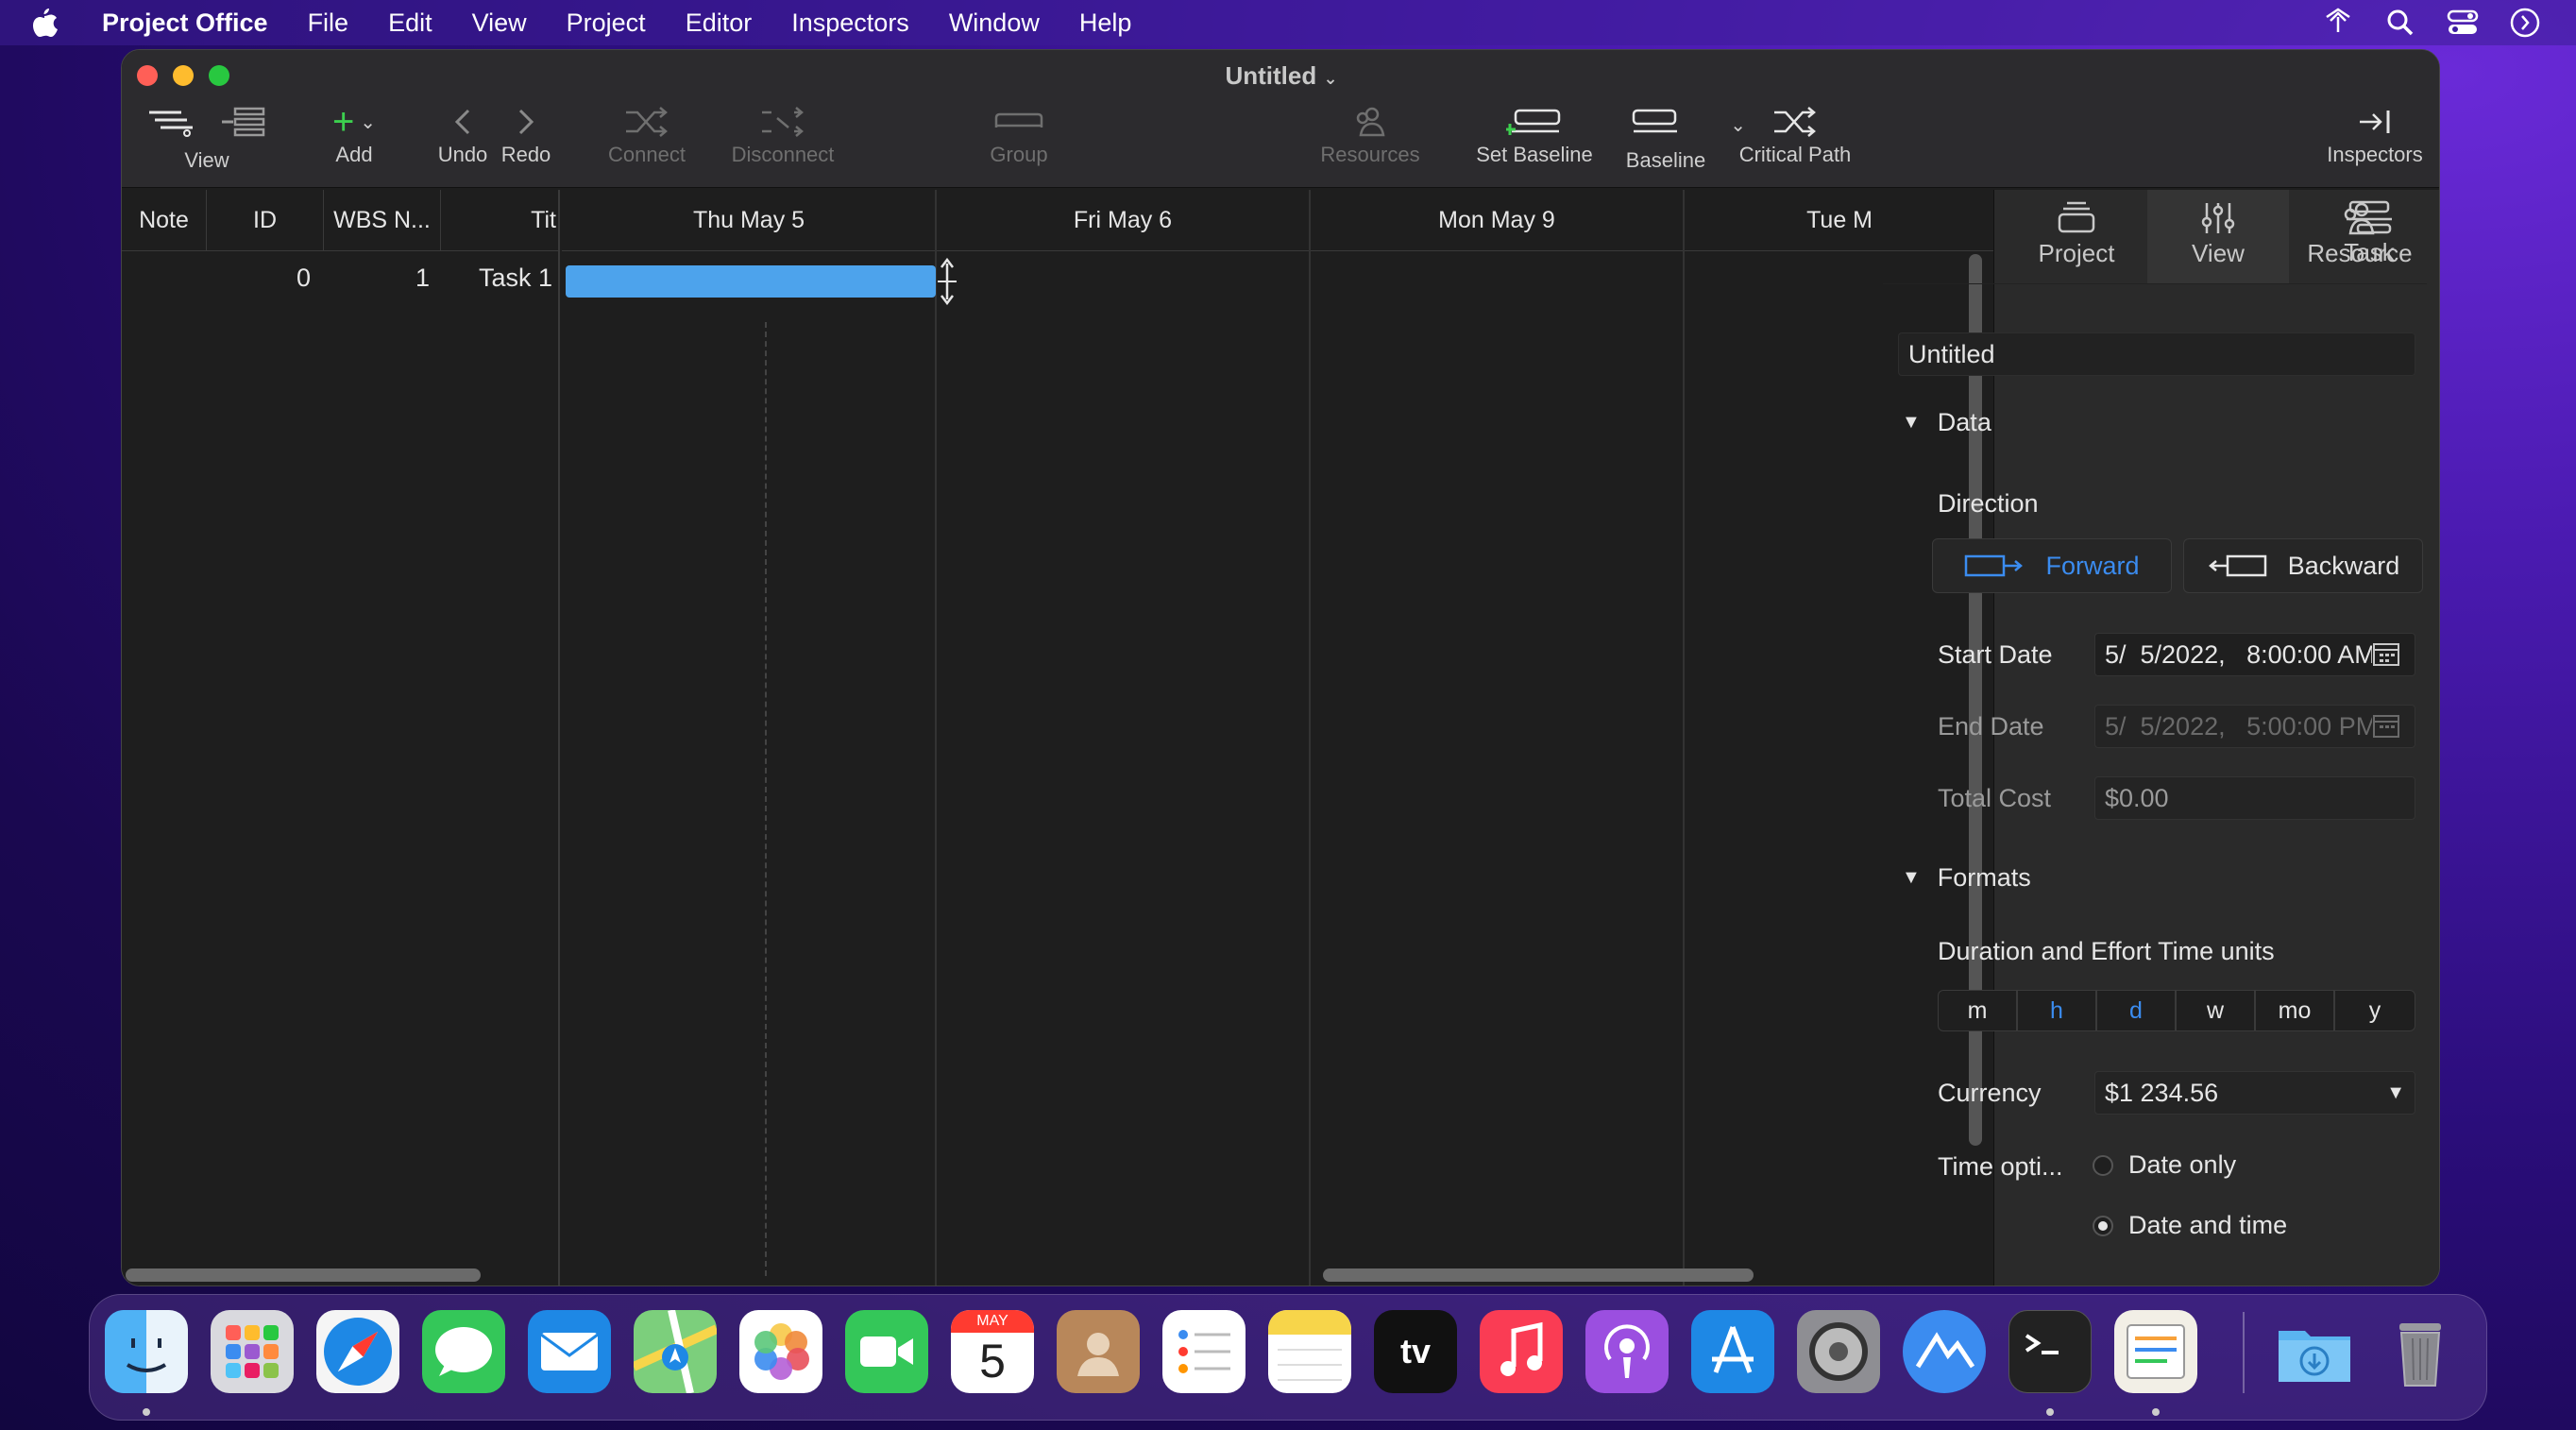 The image size is (2576, 1430). I want to click on calendar-app-icon: MAY 5, so click(992, 1351).